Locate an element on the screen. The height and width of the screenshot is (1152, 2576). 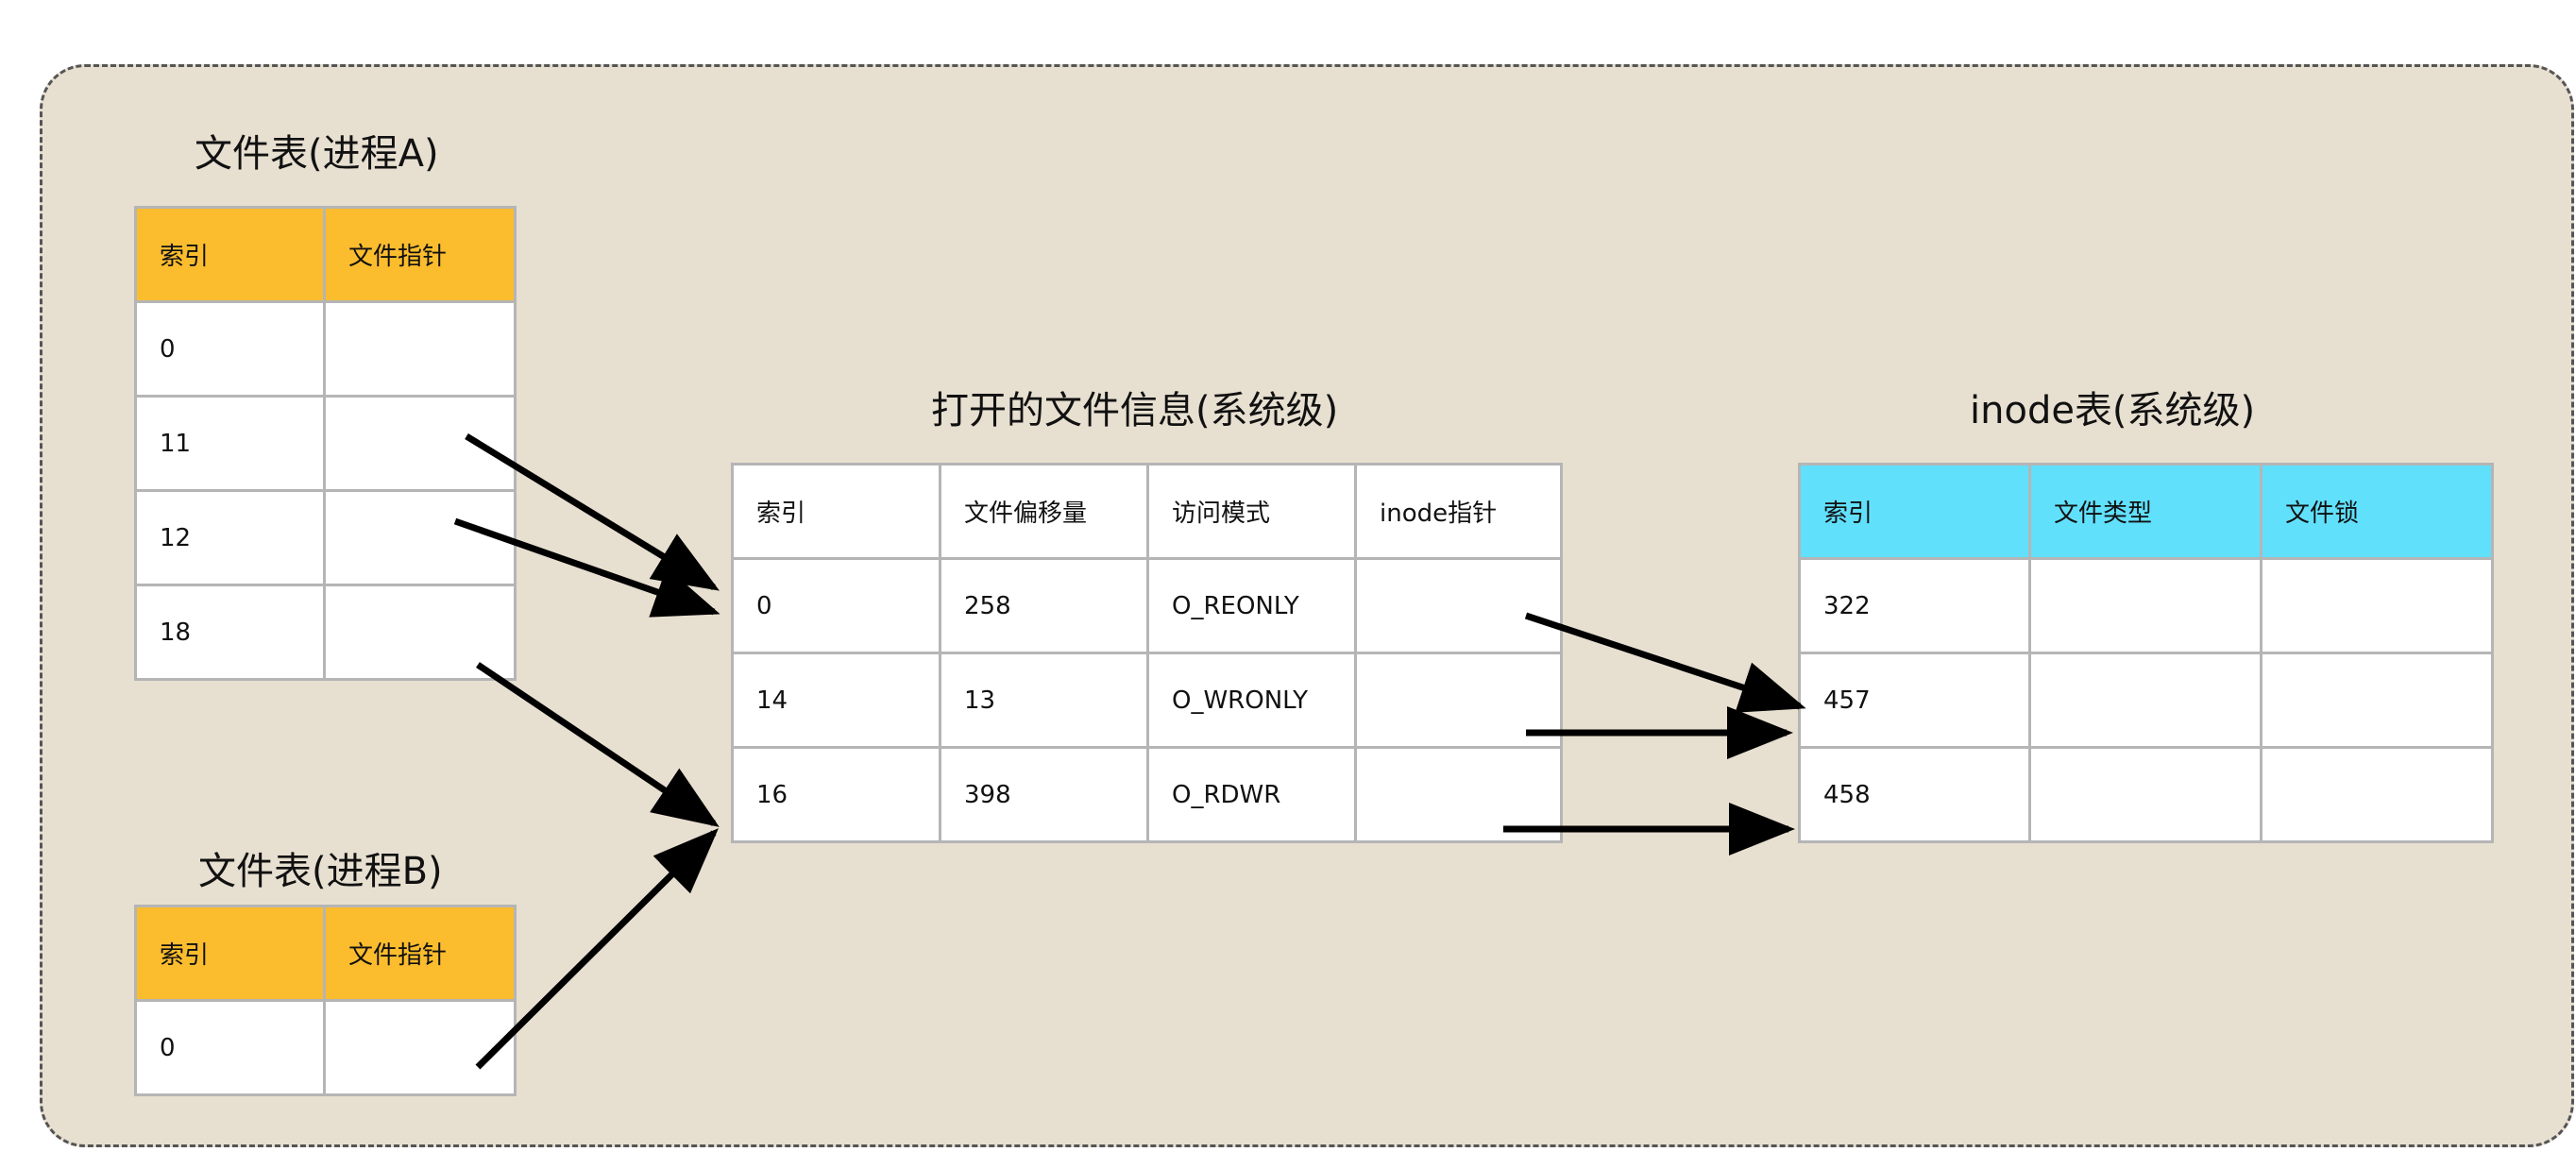
arrow-open0-to-inode457 is located at coordinates (1665, 662).